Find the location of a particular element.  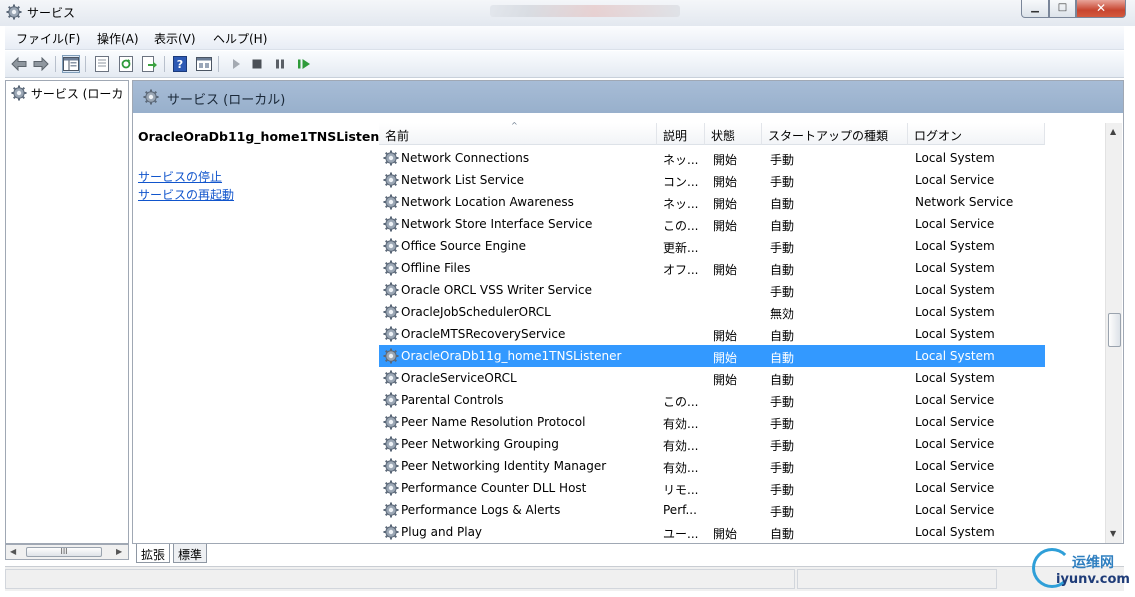

column-header-name: ^ 名前 is located at coordinates (518, 133).